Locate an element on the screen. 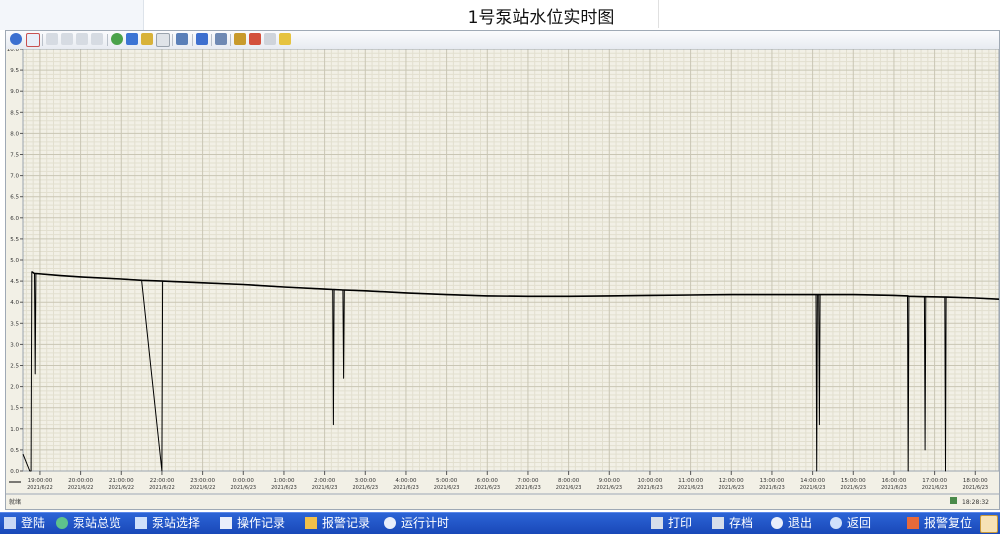 The height and width of the screenshot is (534, 1000). login-icon is located at coordinates (10, 523).